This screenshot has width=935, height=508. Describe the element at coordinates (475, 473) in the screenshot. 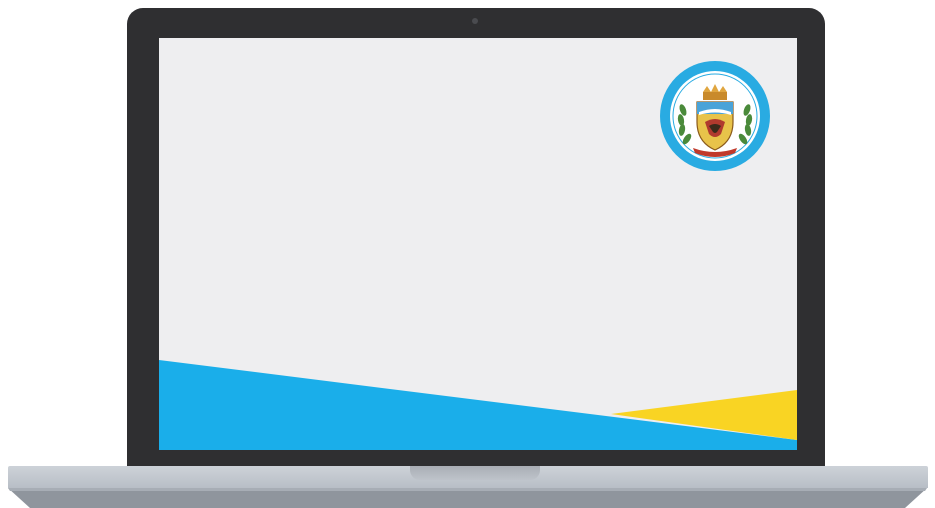

I see `laptop-opening-notch` at that location.